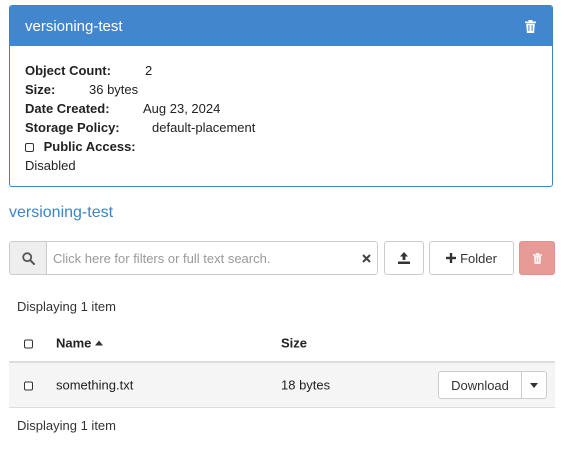 This screenshot has width=561, height=462. I want to click on storage-policy-label: Storage Policy:, so click(72, 127).